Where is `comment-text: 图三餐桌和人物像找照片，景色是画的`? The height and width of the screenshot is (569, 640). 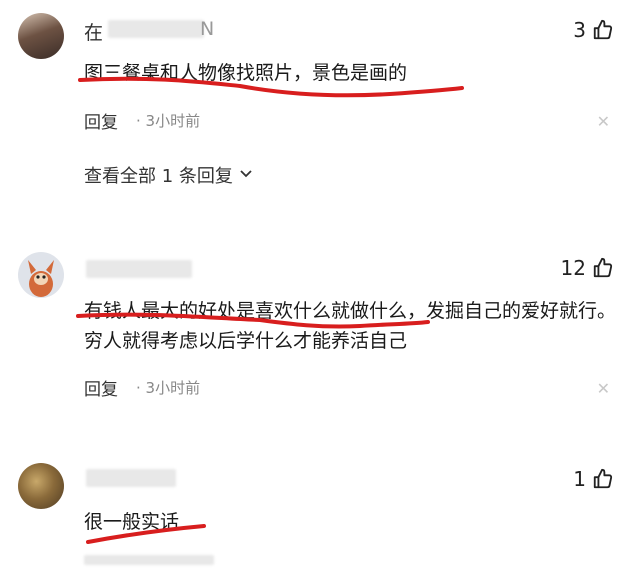 comment-text: 图三餐桌和人物像找照片，景色是画的 is located at coordinates (246, 73).